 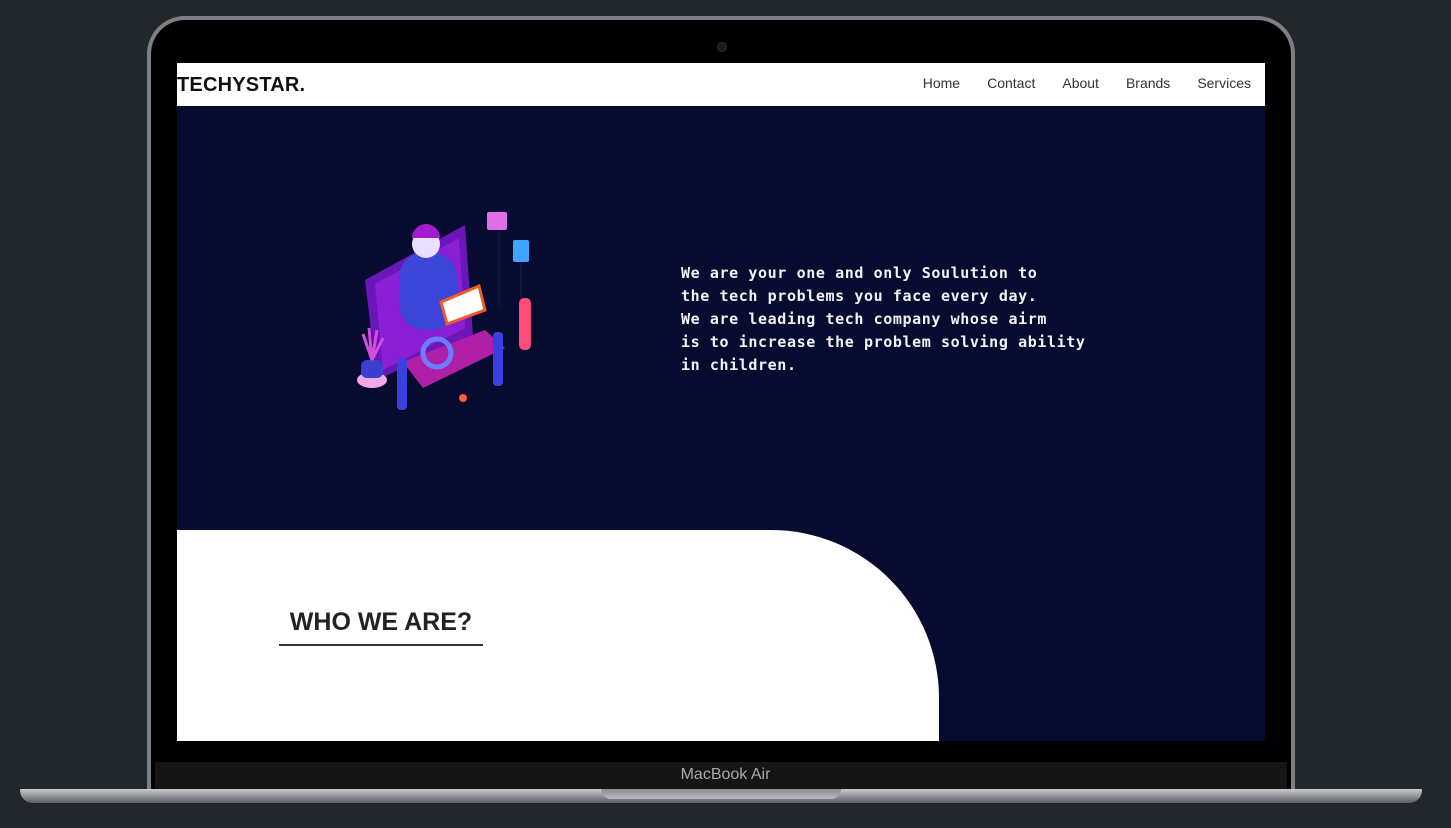 What do you see at coordinates (497, 221) in the screenshot?
I see `chat-bubble-icon` at bounding box center [497, 221].